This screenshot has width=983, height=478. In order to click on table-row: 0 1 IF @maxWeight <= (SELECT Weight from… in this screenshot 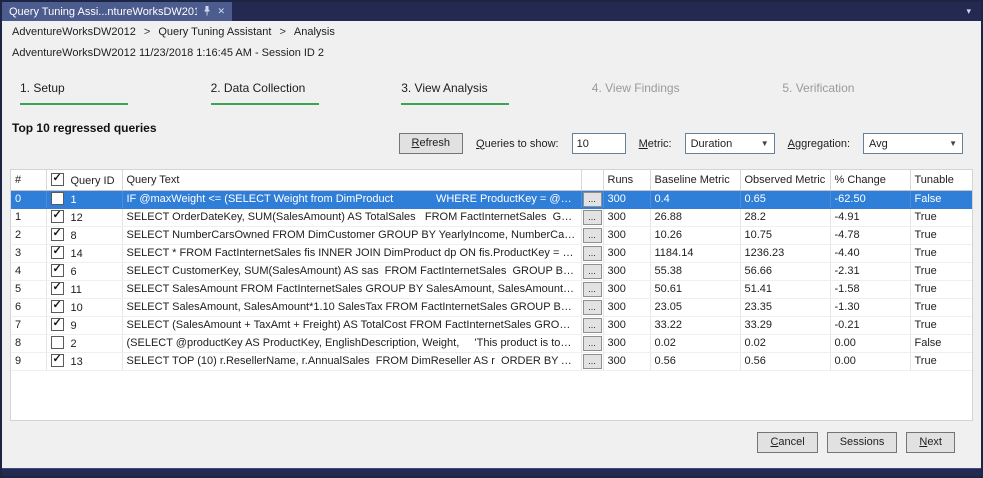, I will do `click(491, 199)`.